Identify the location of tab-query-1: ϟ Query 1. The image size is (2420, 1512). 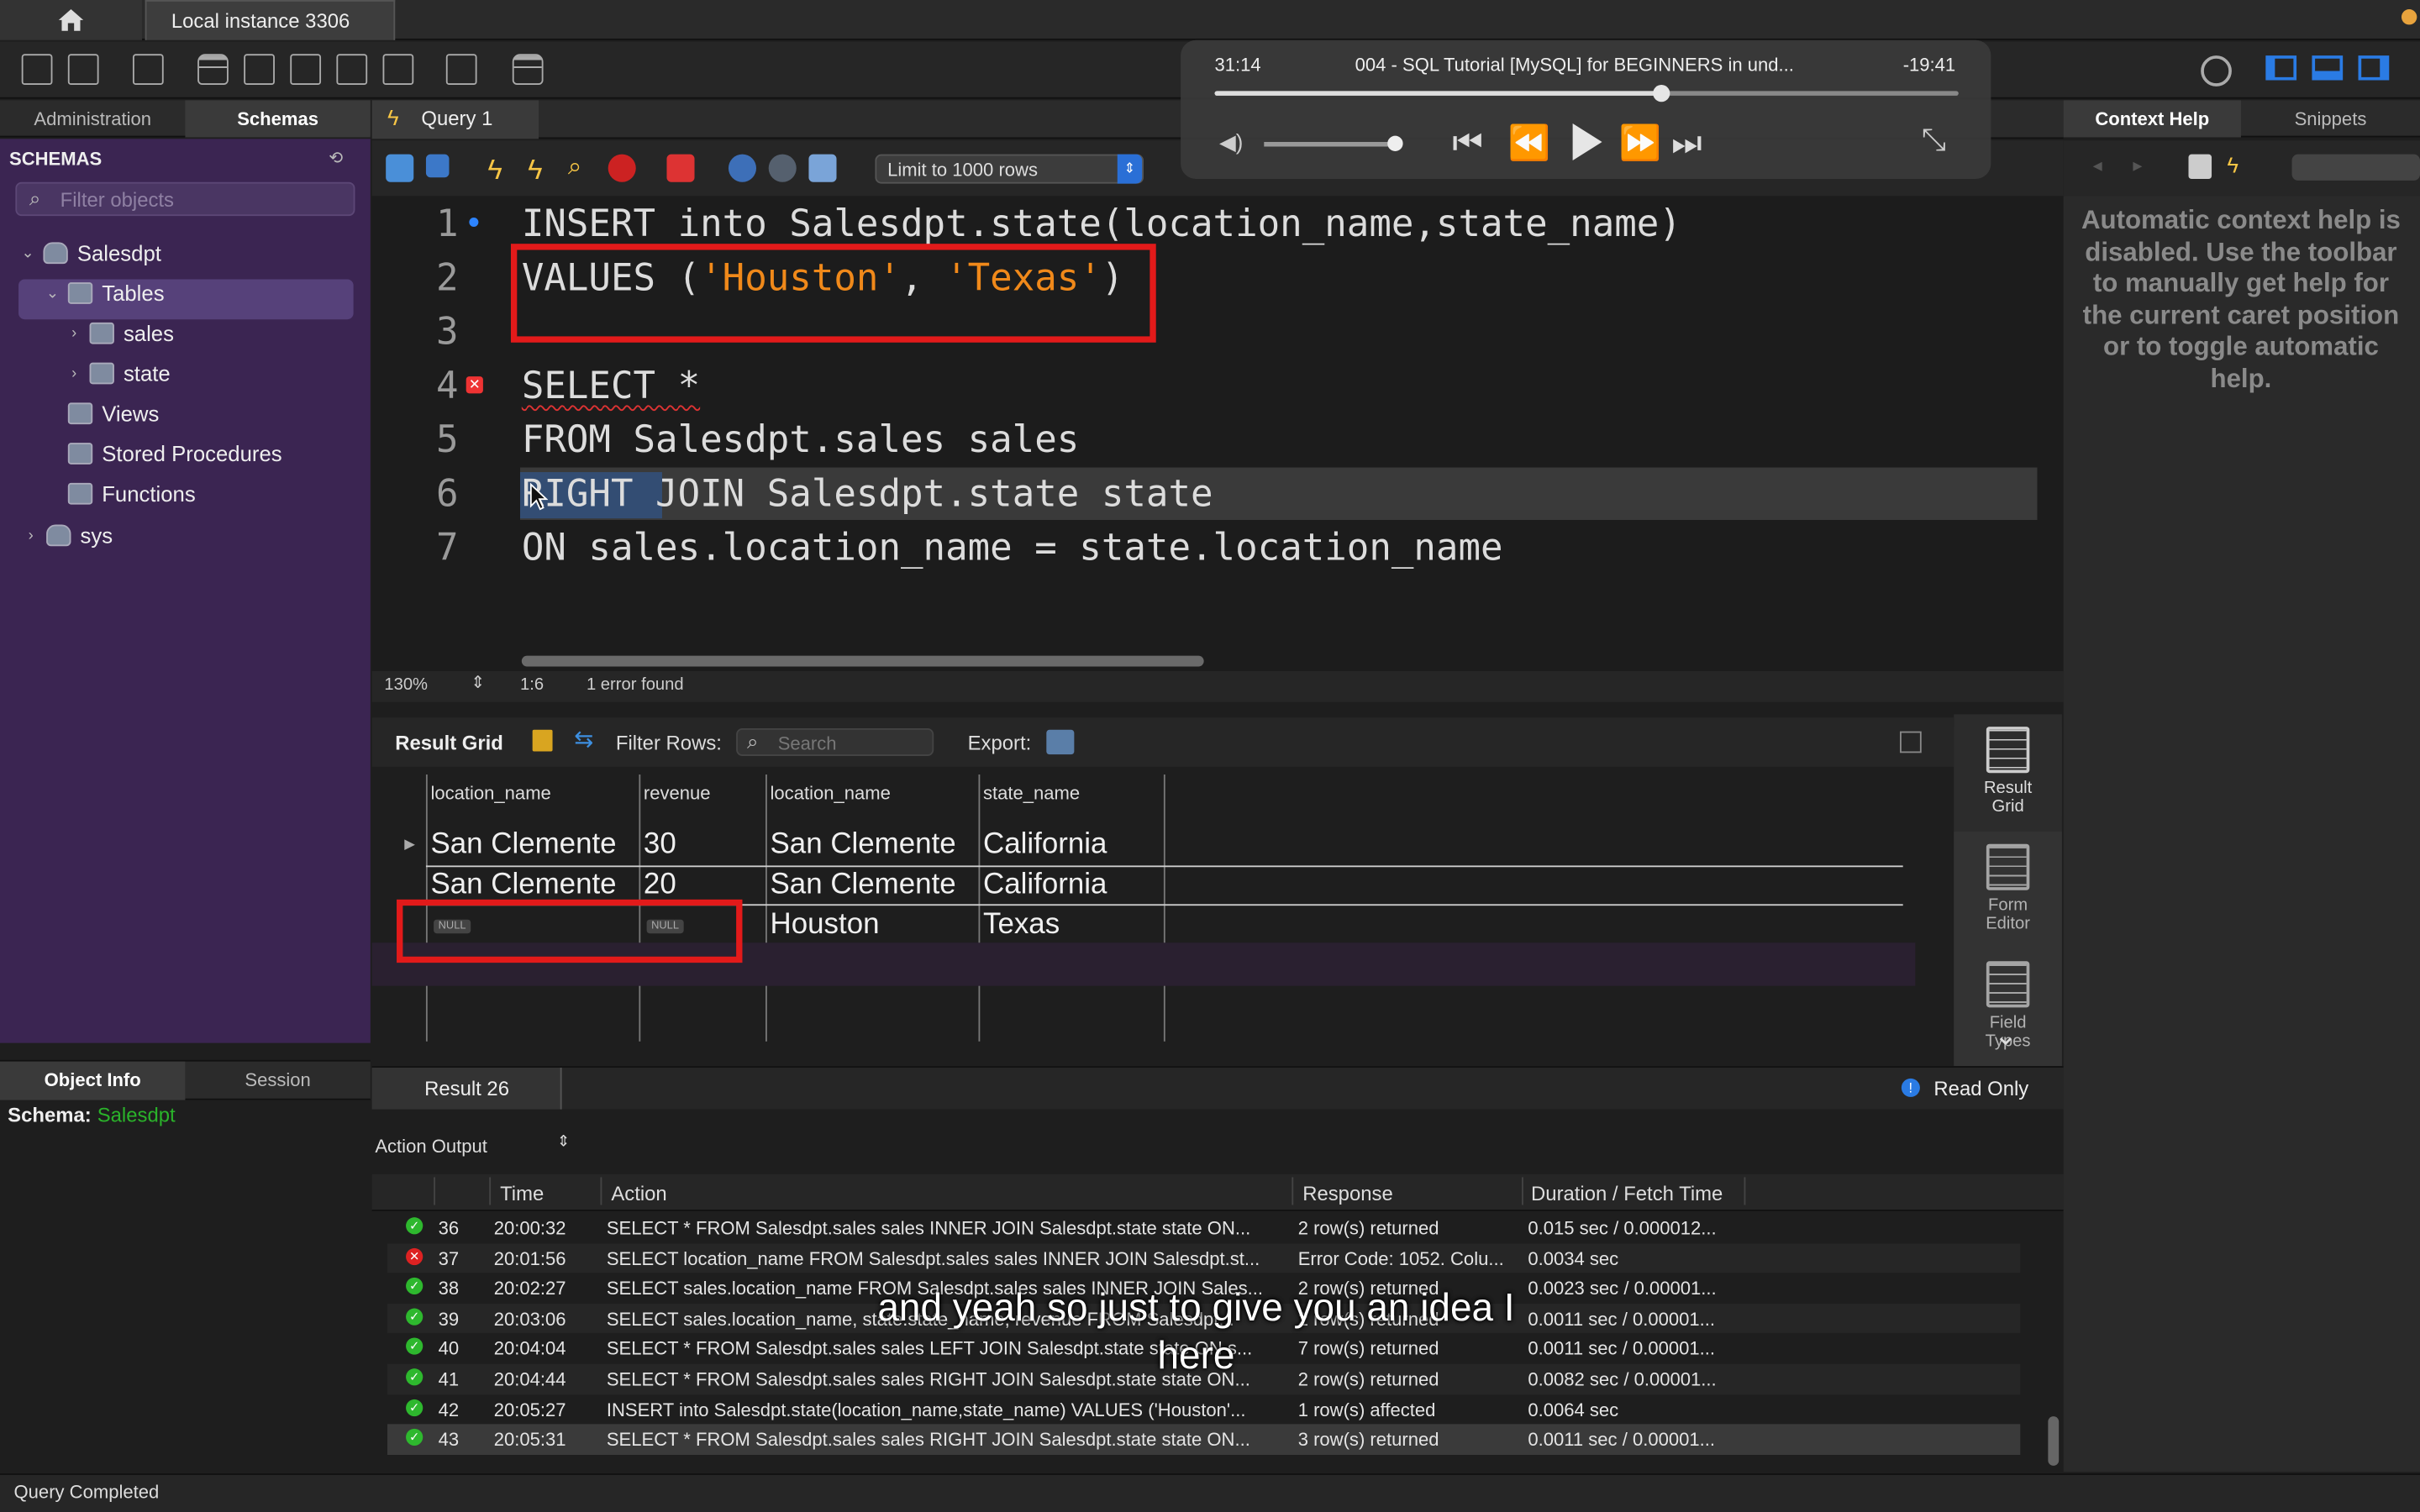
(455, 119).